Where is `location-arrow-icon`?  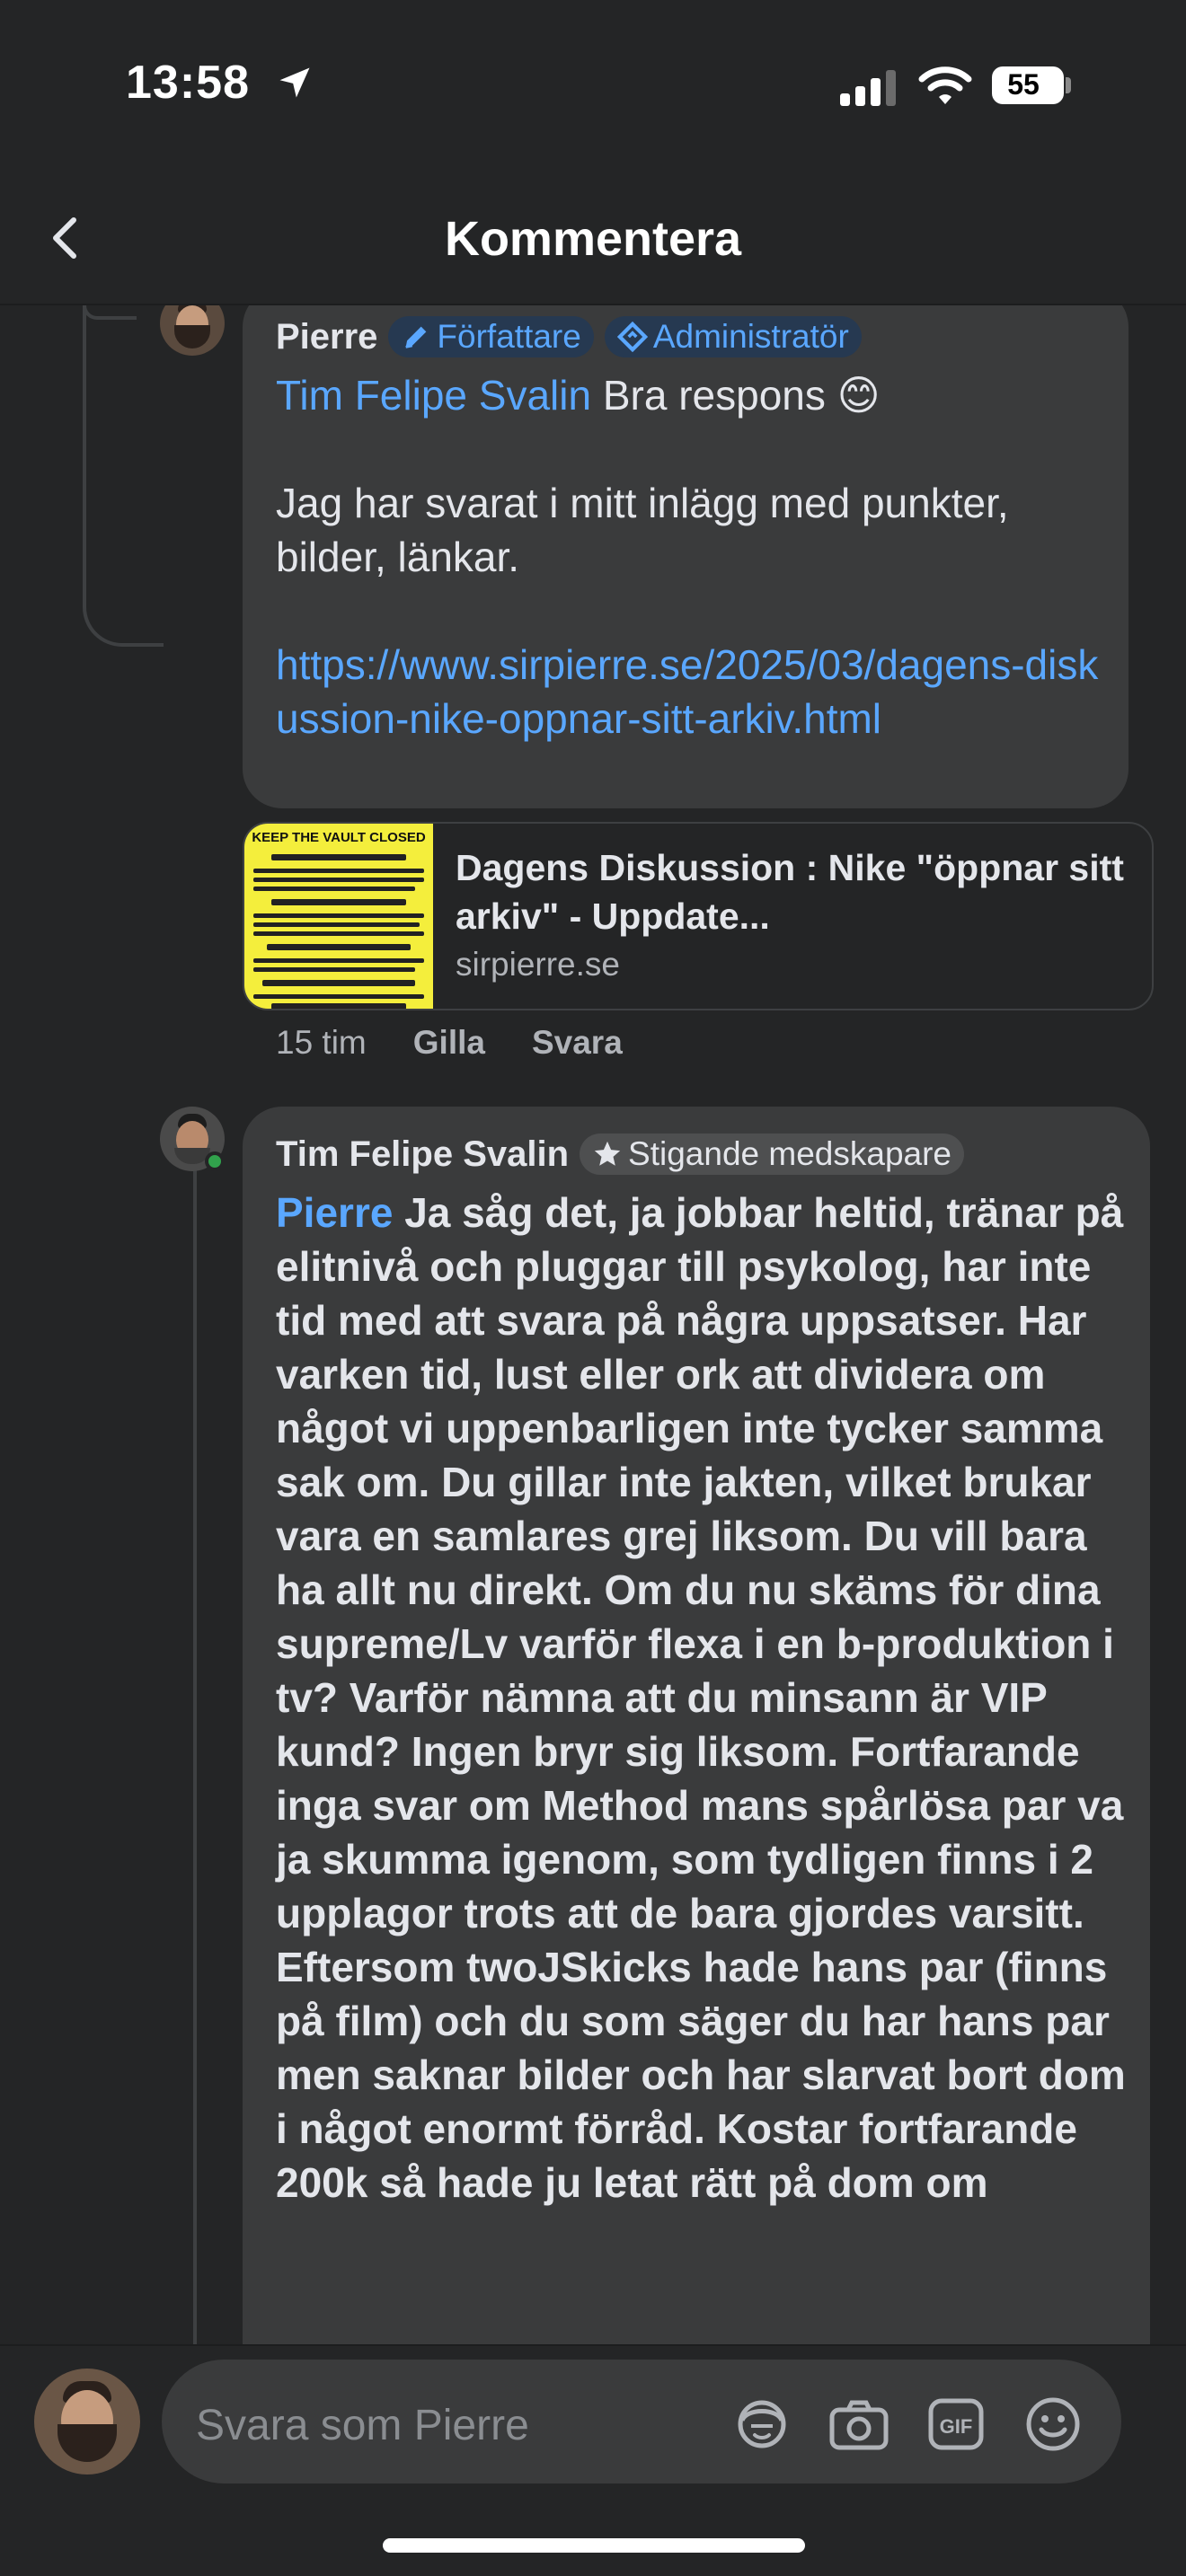 location-arrow-icon is located at coordinates (294, 82).